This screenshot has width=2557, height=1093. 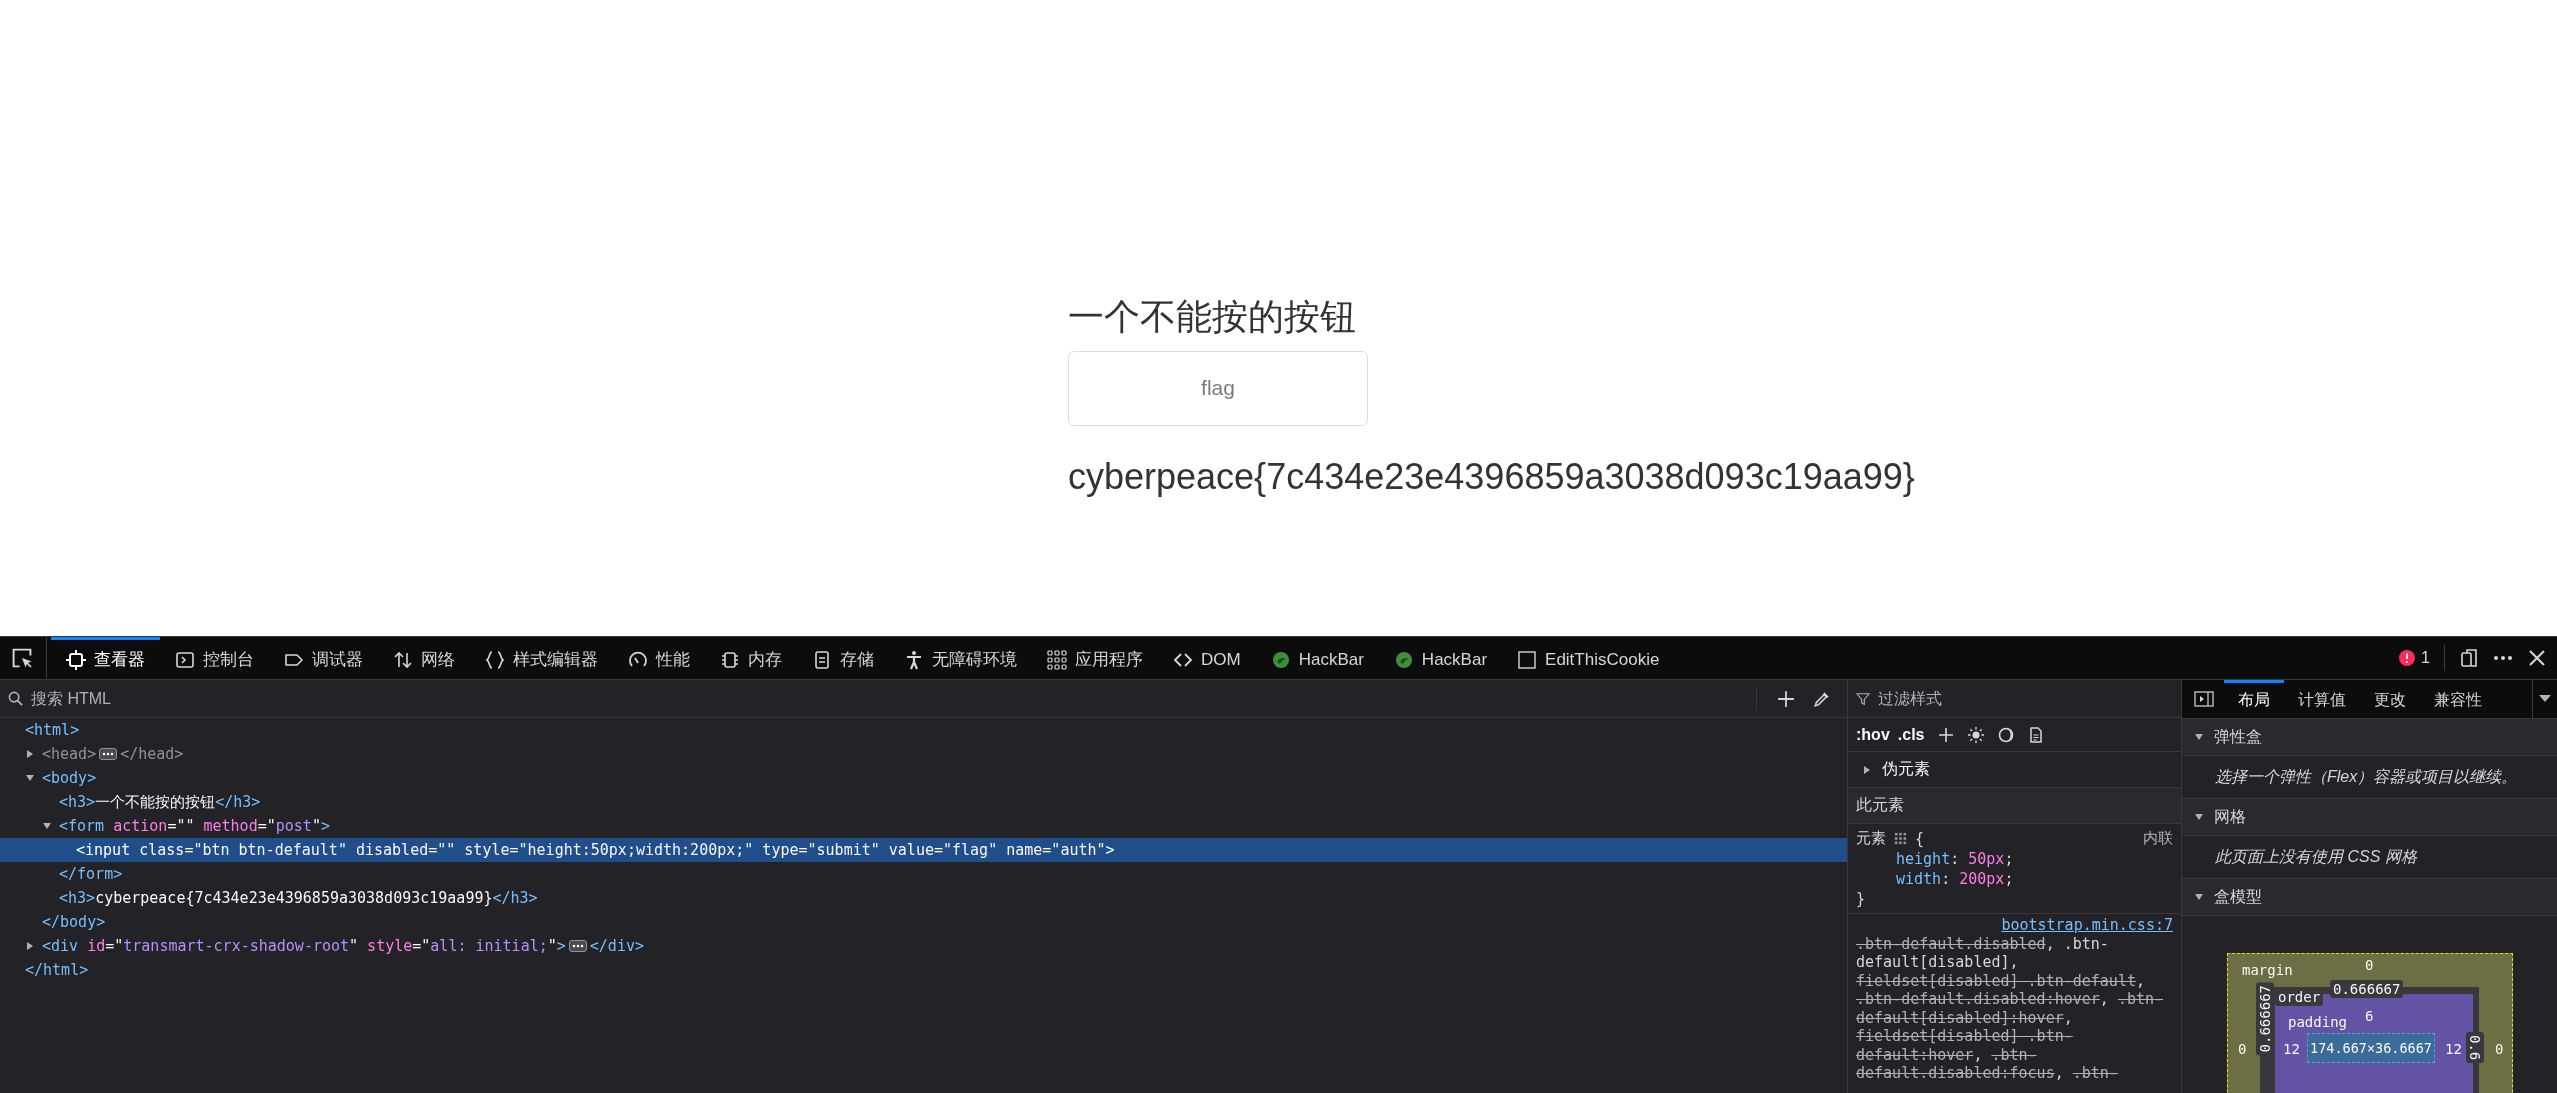 I want to click on markup-line: <form action="" method="post">, so click(x=923, y=826).